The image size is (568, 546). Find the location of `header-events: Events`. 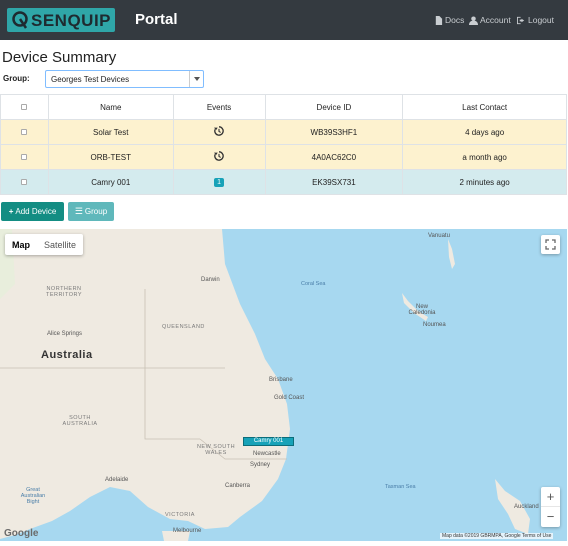

header-events: Events is located at coordinates (219, 107).